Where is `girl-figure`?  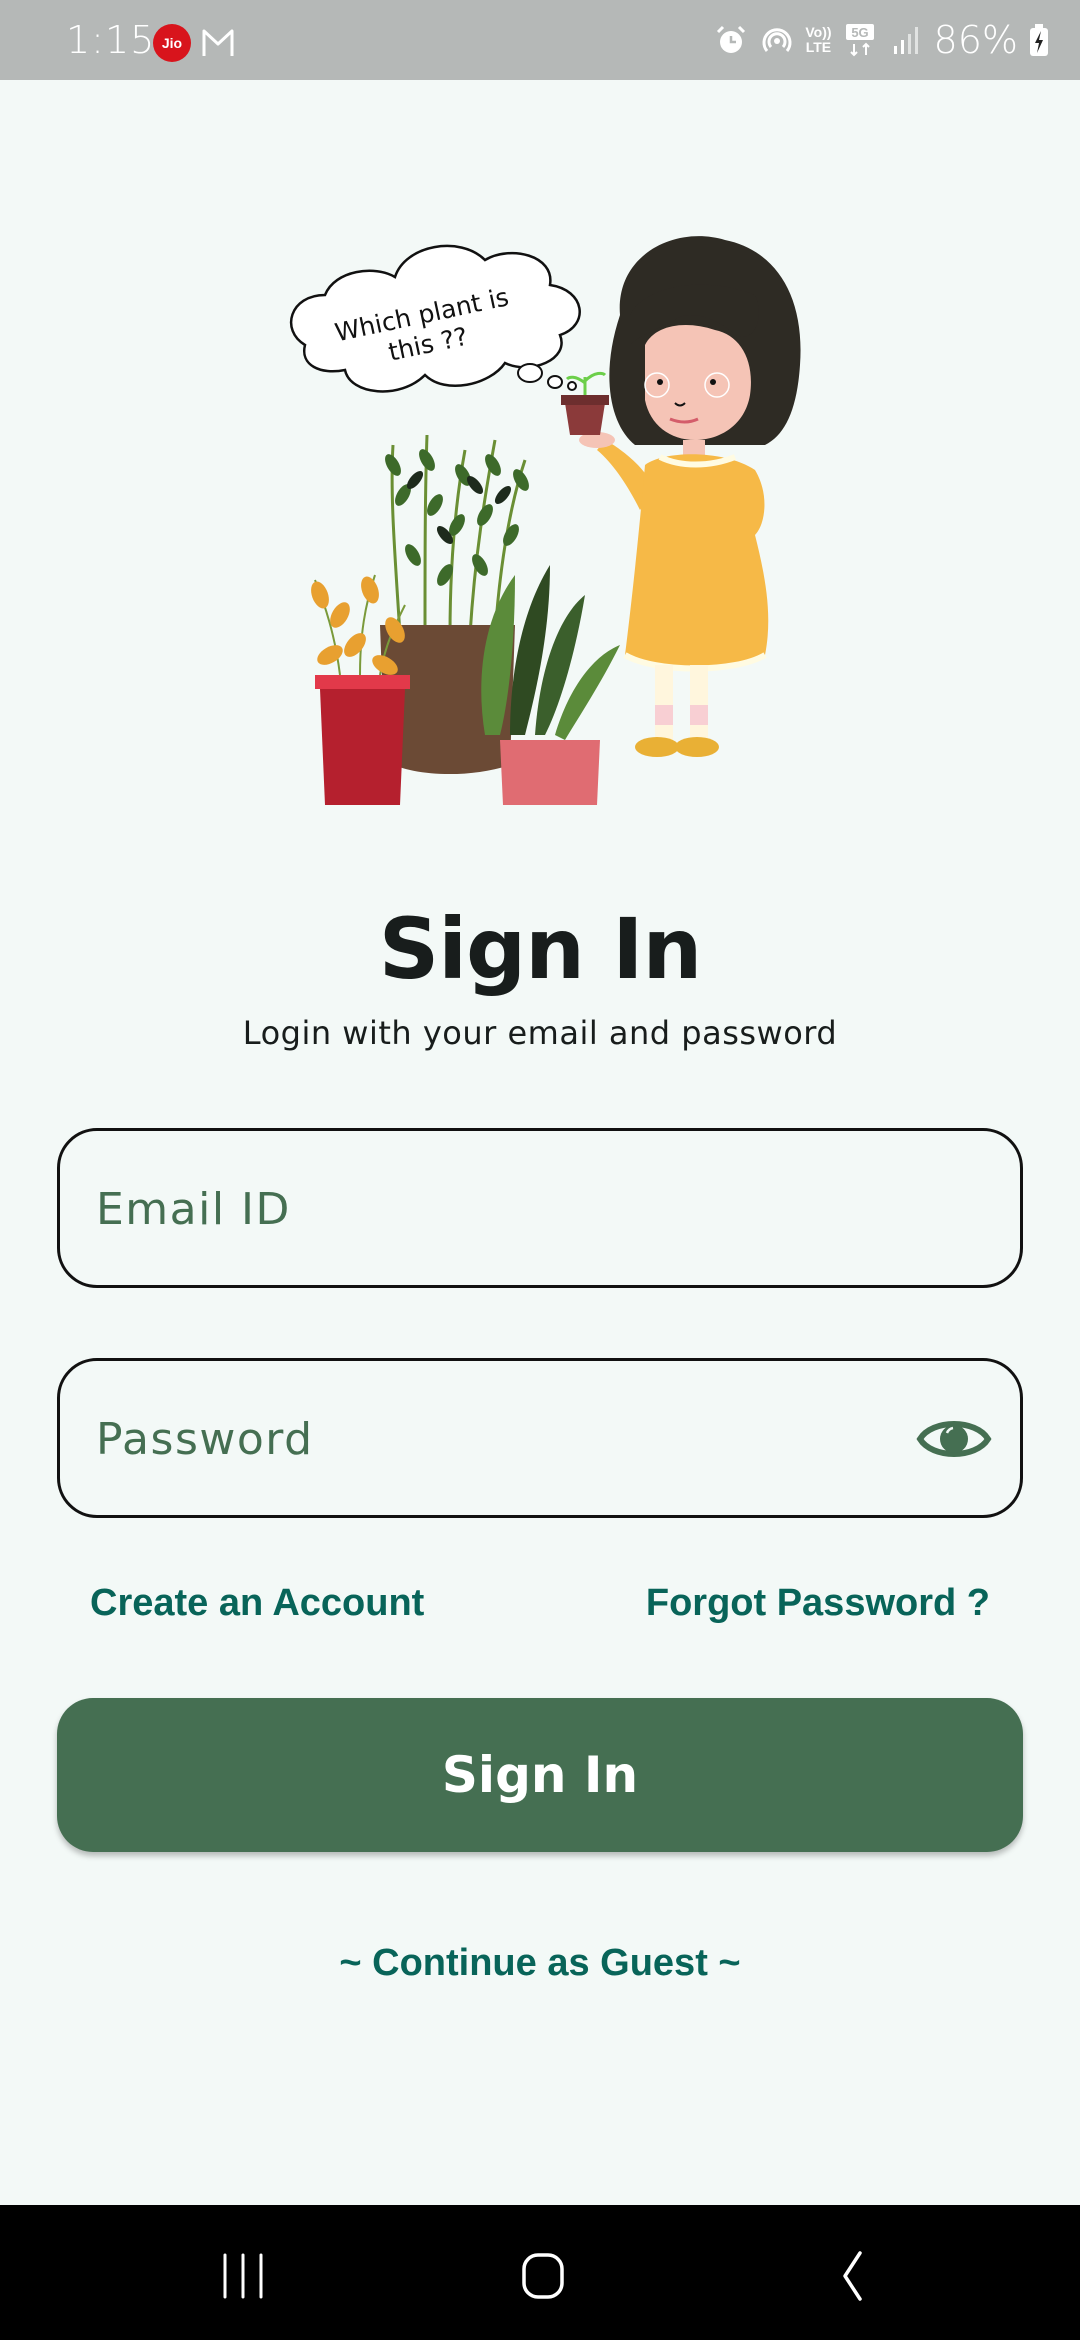 girl-figure is located at coordinates (690, 496).